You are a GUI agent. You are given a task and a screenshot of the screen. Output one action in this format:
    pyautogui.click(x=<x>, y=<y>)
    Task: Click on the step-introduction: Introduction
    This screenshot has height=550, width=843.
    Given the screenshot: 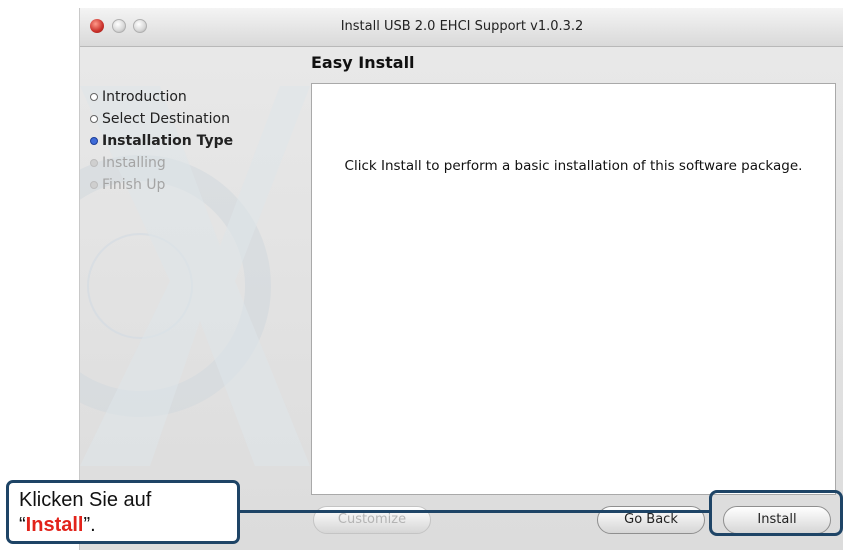 What is the action you would take?
    pyautogui.click(x=161, y=97)
    